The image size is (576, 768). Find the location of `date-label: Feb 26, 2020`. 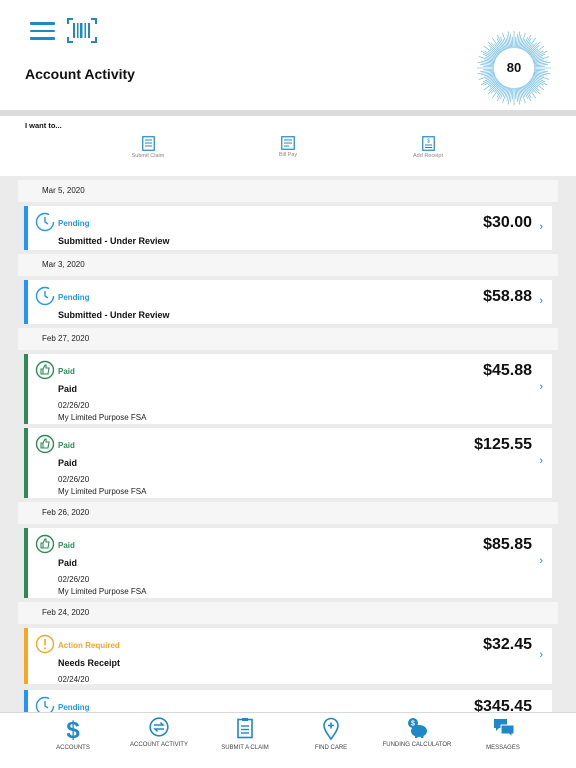

date-label: Feb 26, 2020 is located at coordinates (66, 512).